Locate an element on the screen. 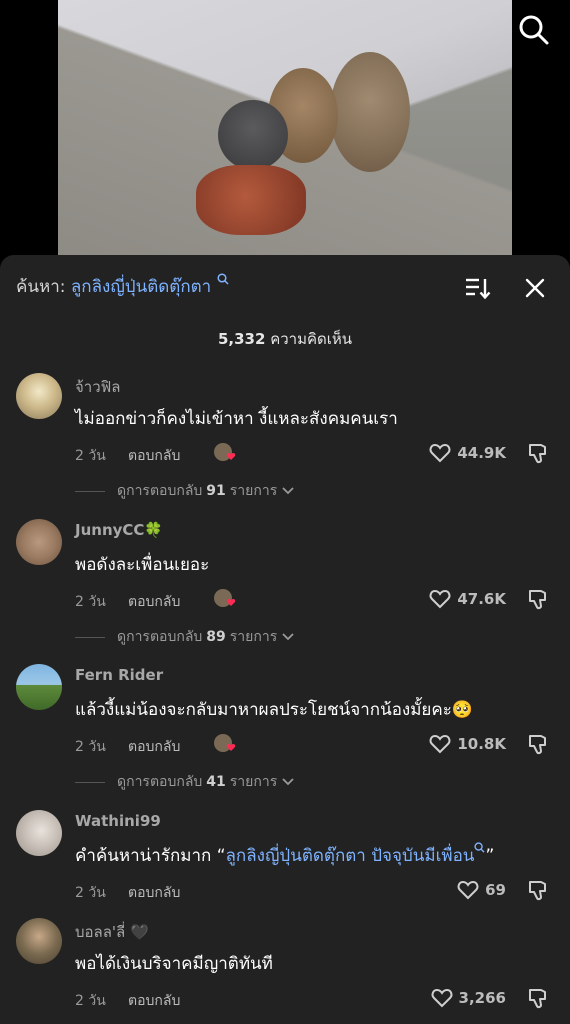 This screenshot has height=1024, width=570. search-button is located at coordinates (534, 30).